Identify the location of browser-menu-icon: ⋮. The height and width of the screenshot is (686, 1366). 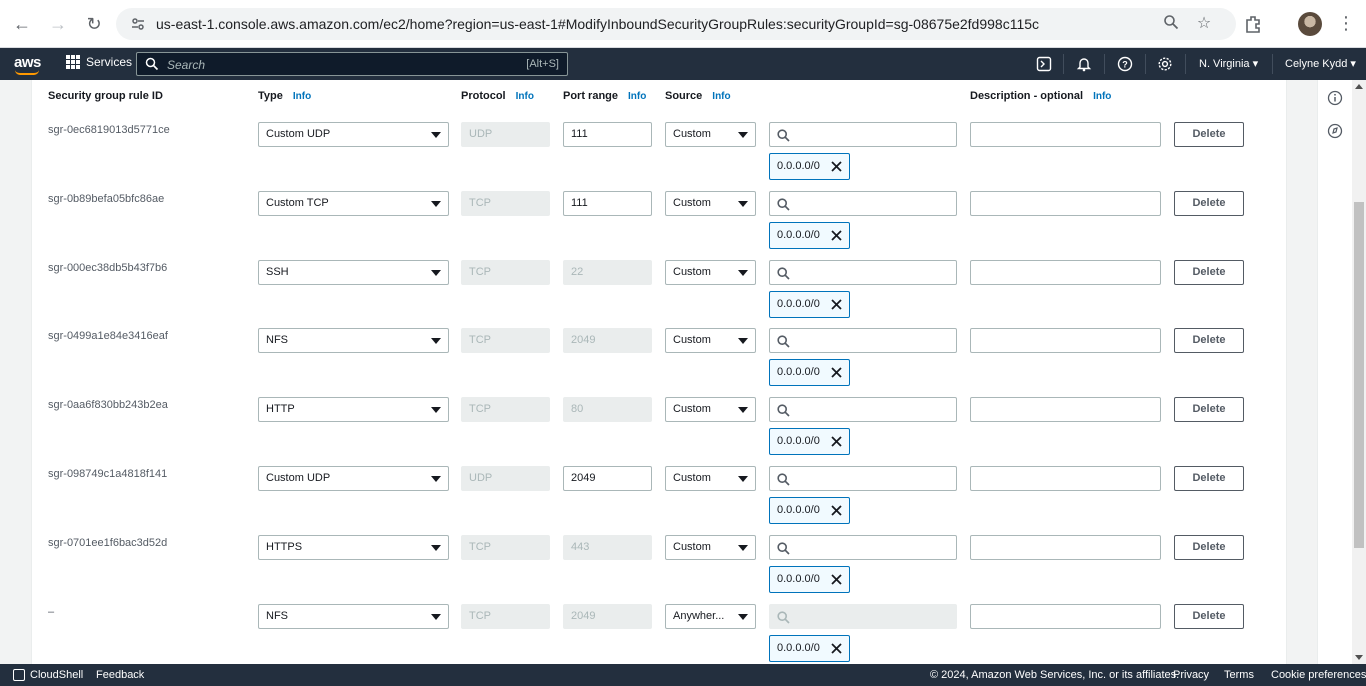
(1346, 24).